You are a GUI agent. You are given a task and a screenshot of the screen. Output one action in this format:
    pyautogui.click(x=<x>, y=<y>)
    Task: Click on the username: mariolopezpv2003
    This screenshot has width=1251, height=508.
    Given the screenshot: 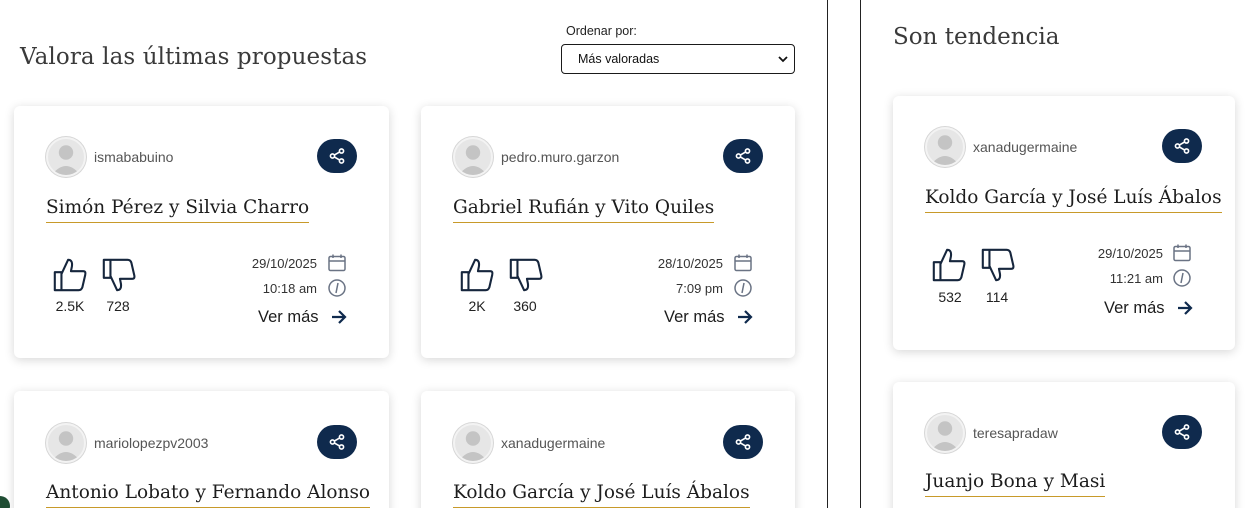 What is the action you would take?
    pyautogui.click(x=151, y=443)
    